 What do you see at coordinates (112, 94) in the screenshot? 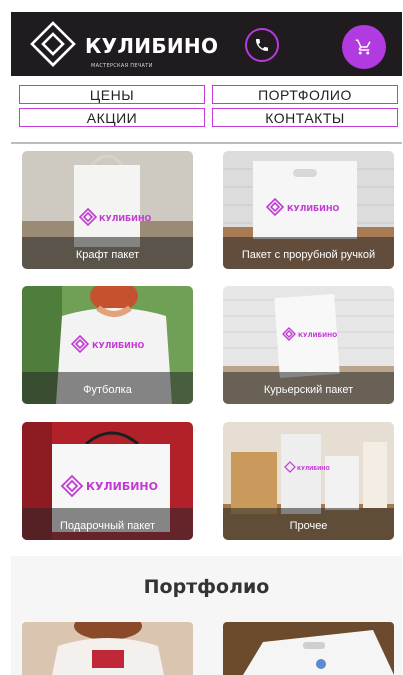
I see `nav-prices: ЦЕНЫ` at bounding box center [112, 94].